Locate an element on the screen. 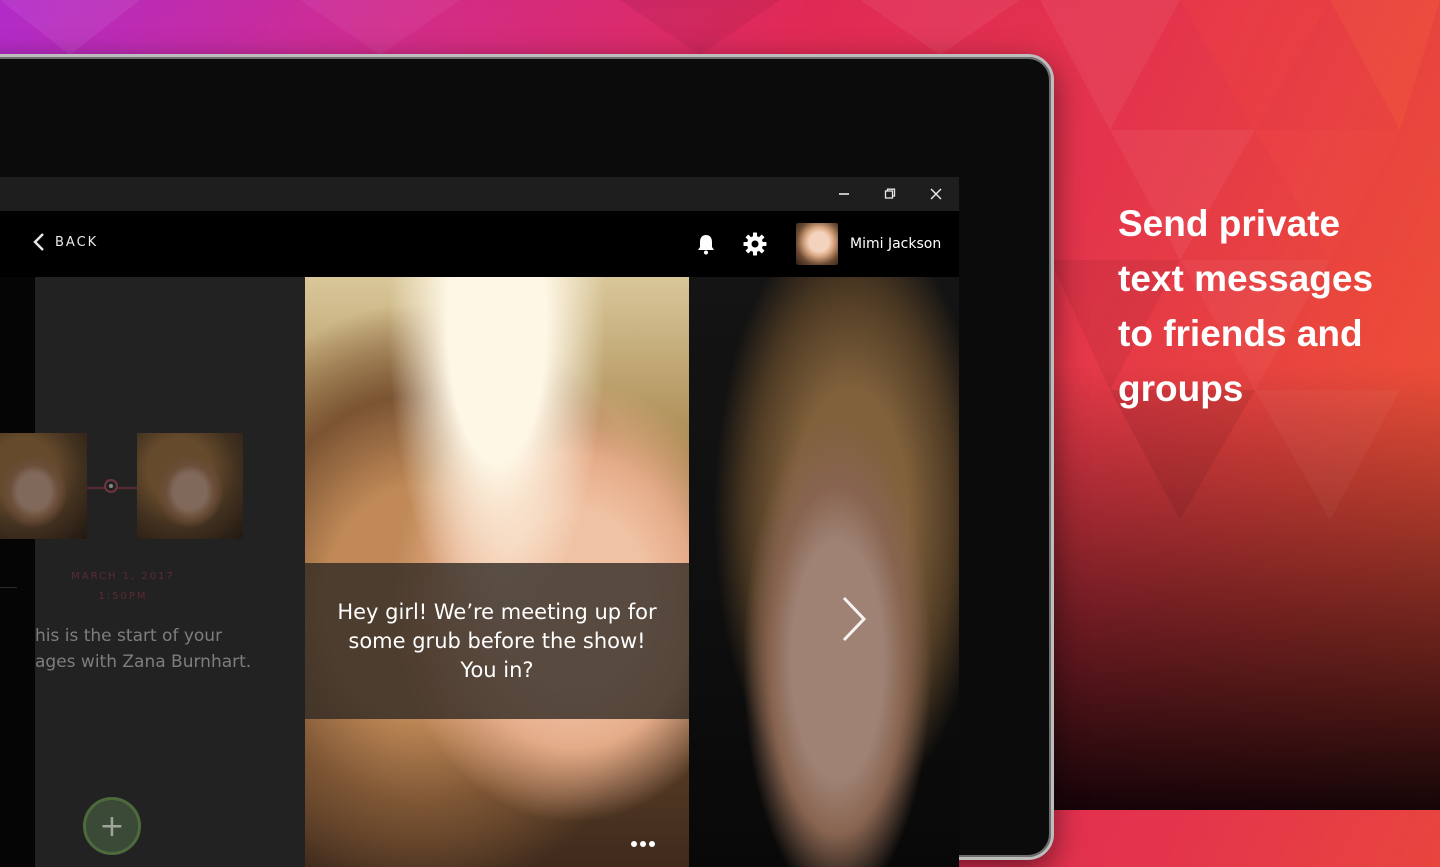  intro-line: ages with Zana Burnhart. is located at coordinates (143, 662).